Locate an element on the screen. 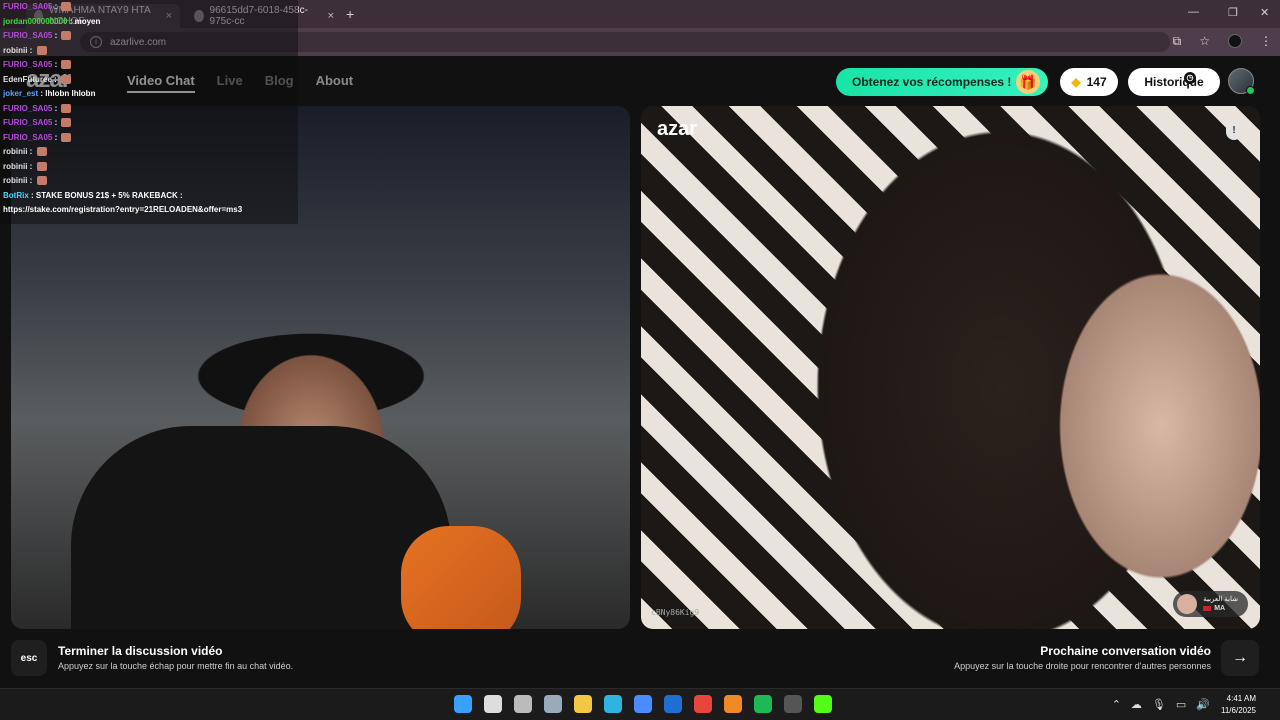  partner-country: MA is located at coordinates (1220, 608).